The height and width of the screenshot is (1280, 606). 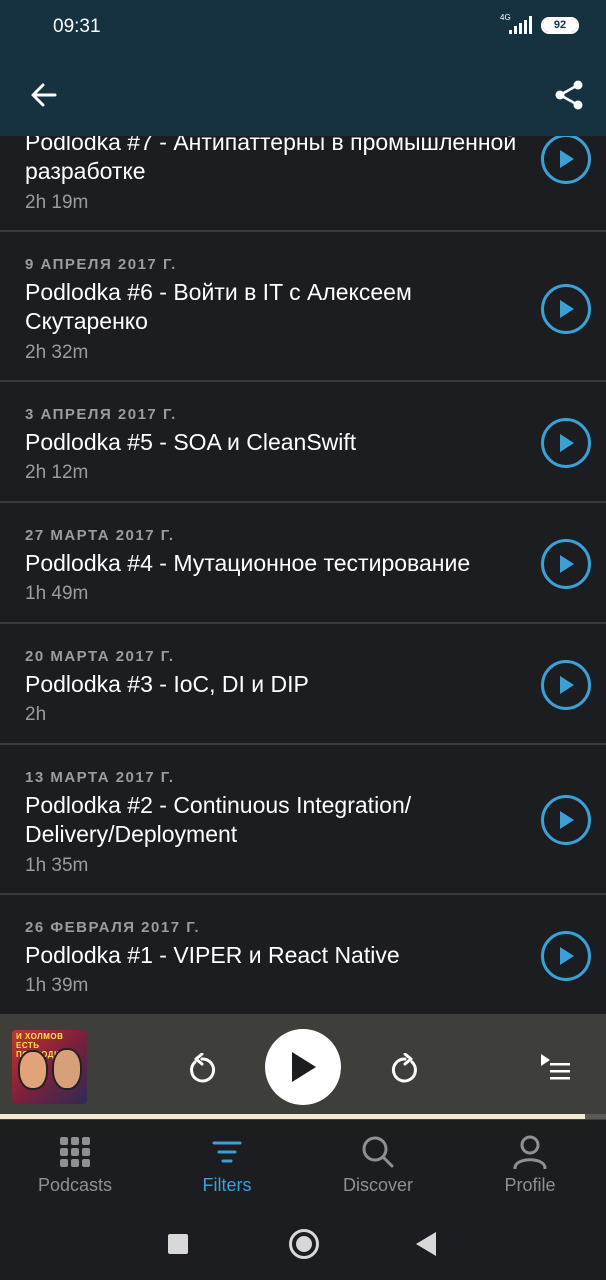 I want to click on up-next-button, so click(x=555, y=1066).